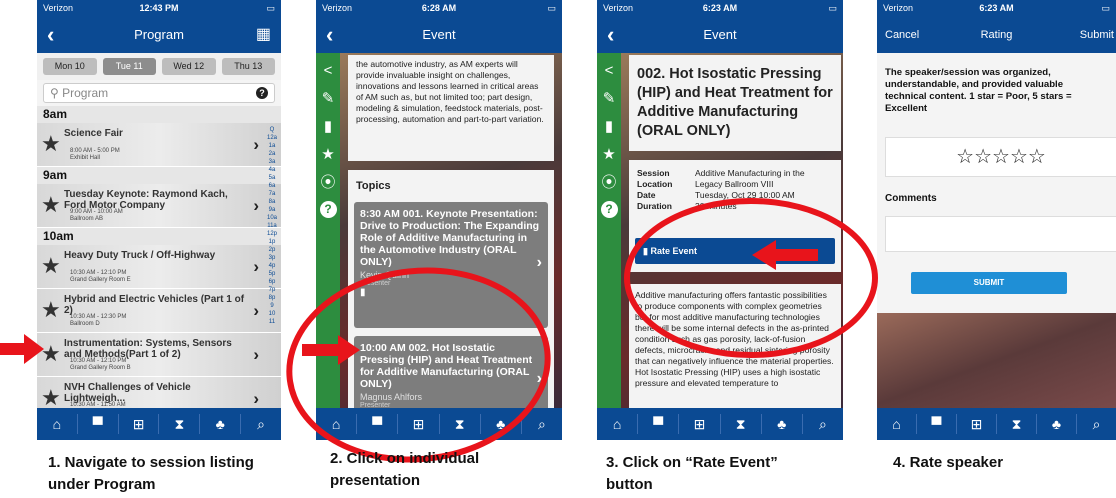 The height and width of the screenshot is (498, 1116). I want to click on calendar-icon: ▦, so click(263, 35).